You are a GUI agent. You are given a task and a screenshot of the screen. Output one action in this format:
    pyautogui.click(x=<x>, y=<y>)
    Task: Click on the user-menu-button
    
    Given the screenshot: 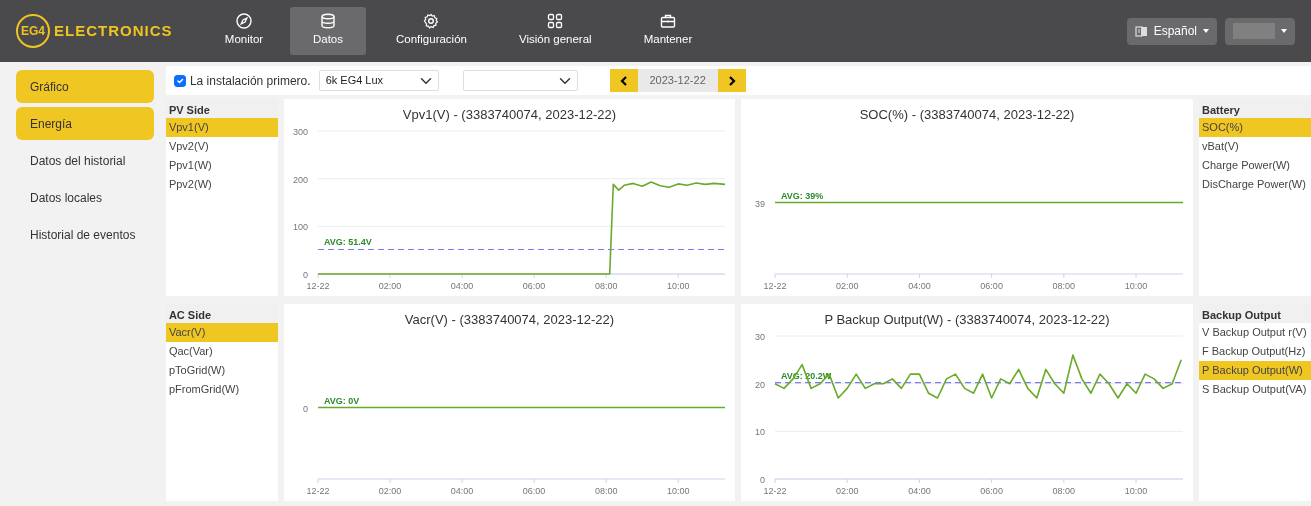 What is the action you would take?
    pyautogui.click(x=1260, y=31)
    